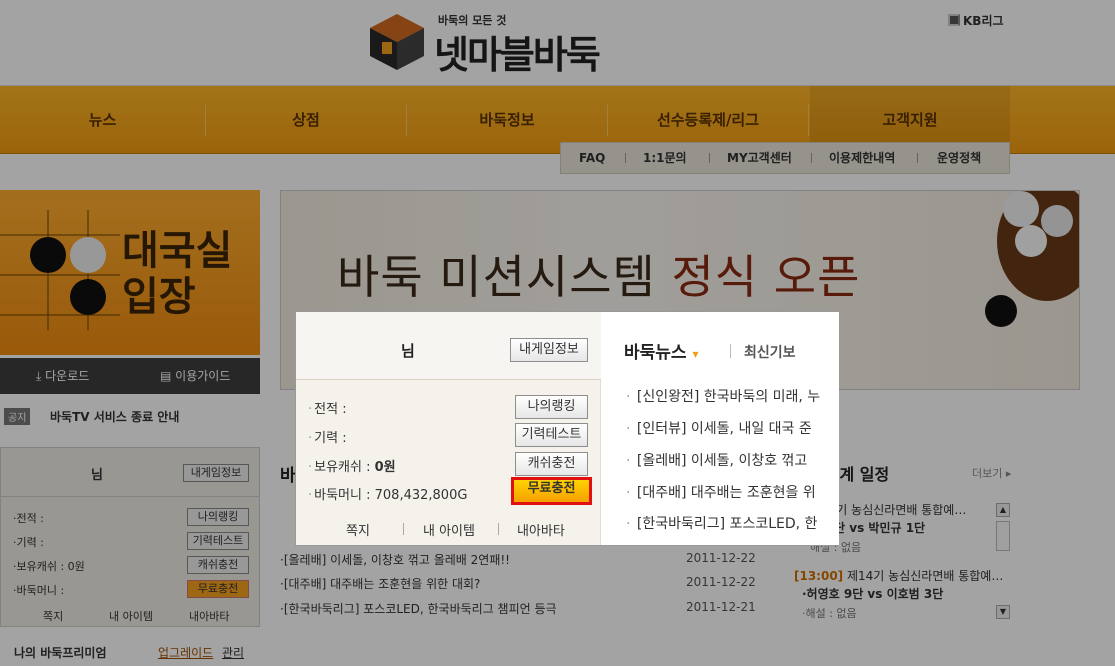  I want to click on stat-label: 보유캐쉬 :, so click(344, 467).